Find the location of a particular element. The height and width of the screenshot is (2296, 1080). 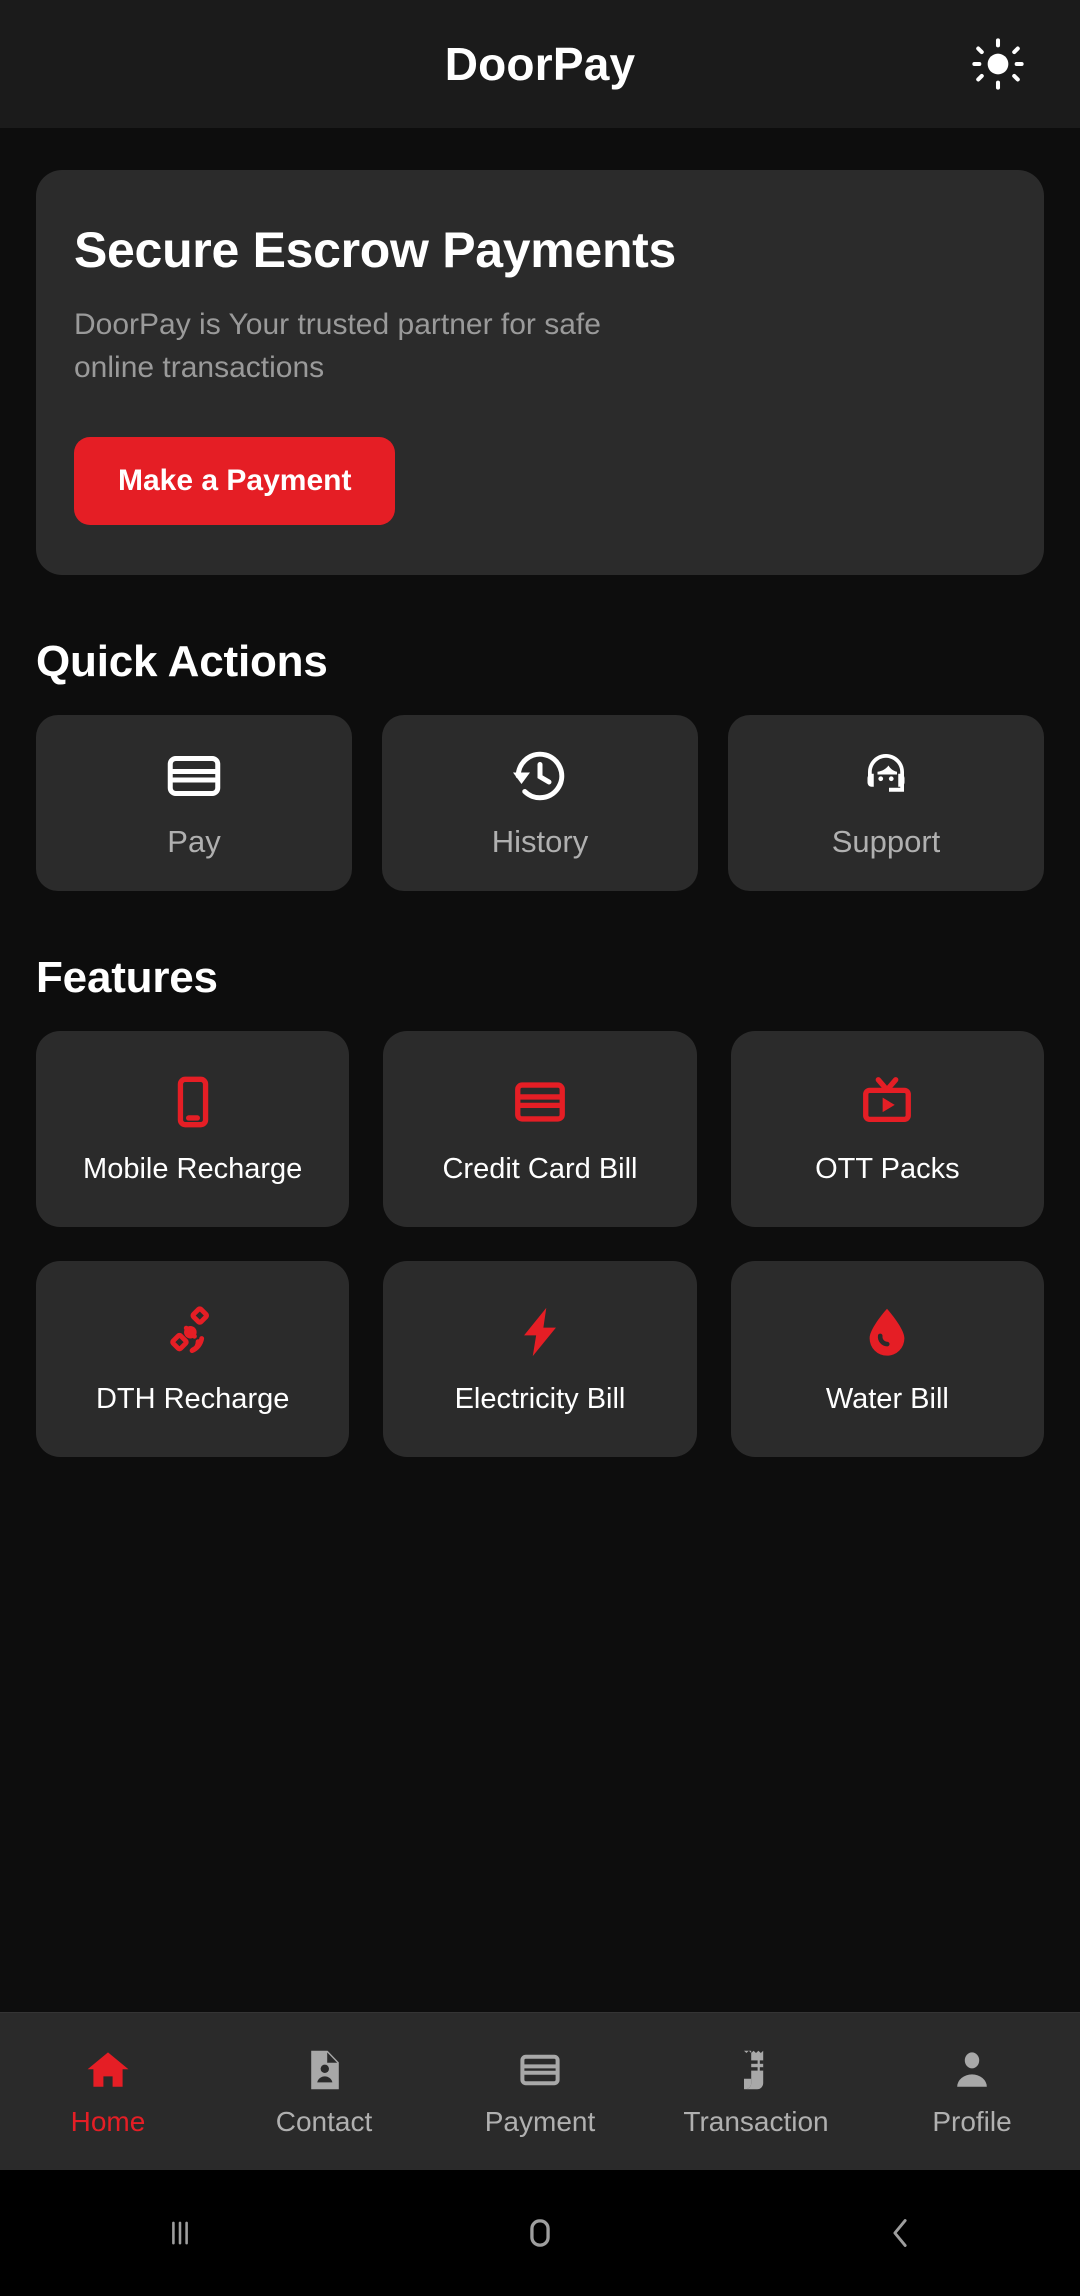

nav-label: Payment is located at coordinates (540, 2121).